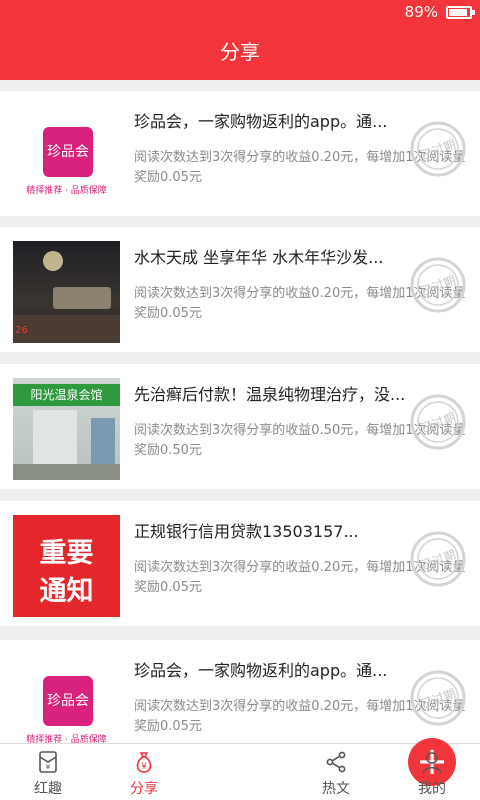  What do you see at coordinates (66, 329) in the screenshot?
I see `floor-rug` at bounding box center [66, 329].